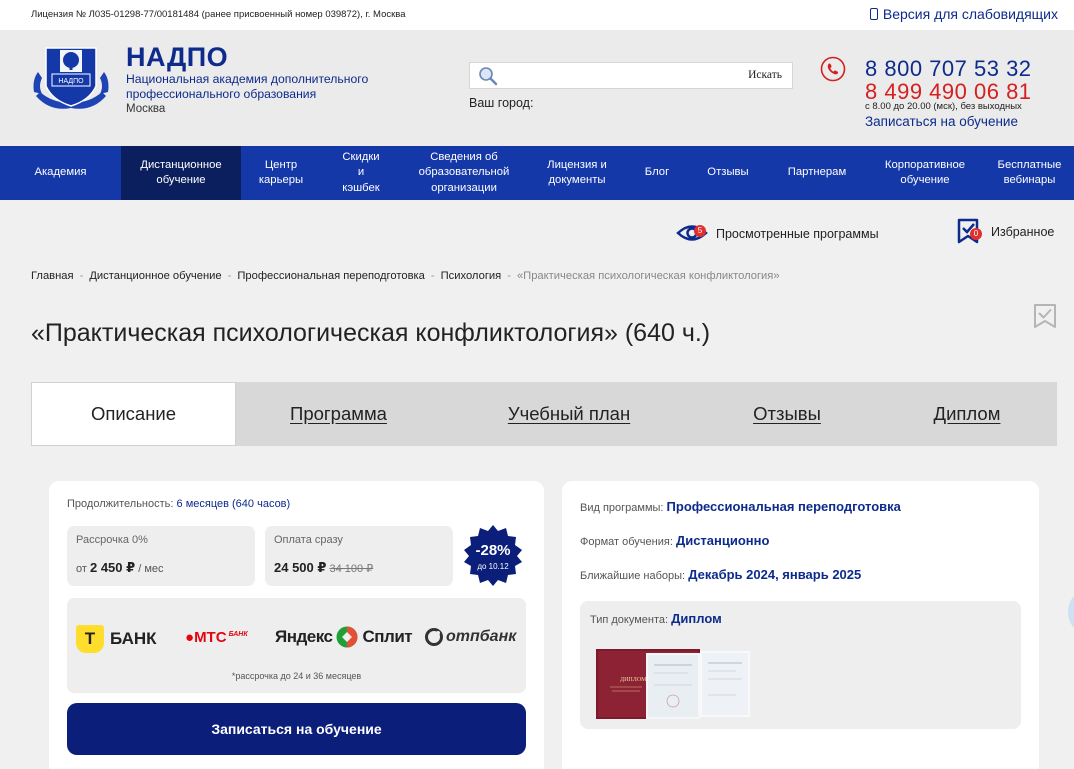  I want to click on accessible-version-label: Версия для слабовидящих, so click(970, 14).